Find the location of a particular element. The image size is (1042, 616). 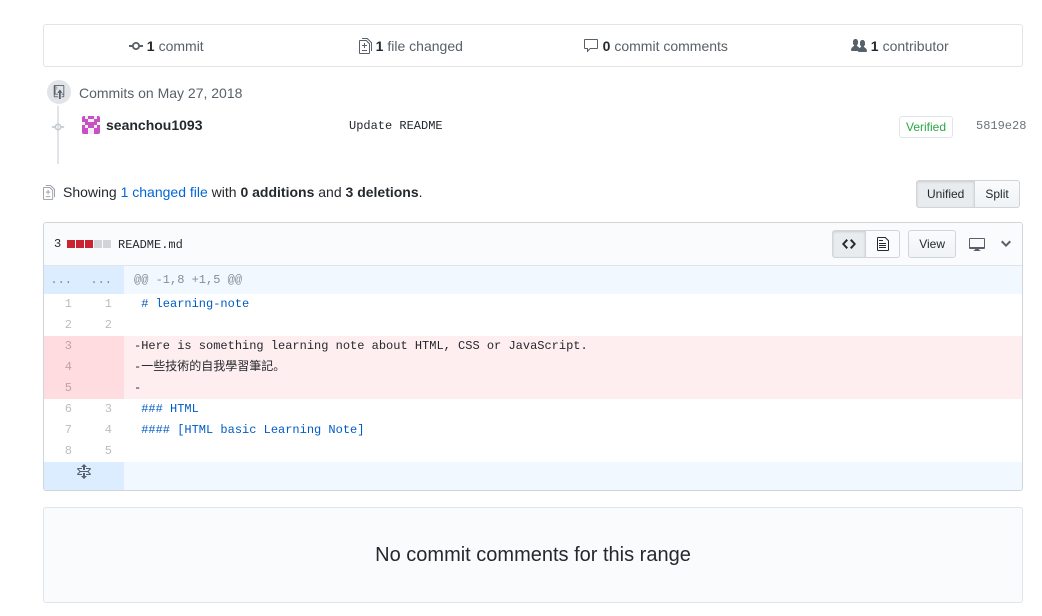

old-line-number: 3 is located at coordinates (64, 346).